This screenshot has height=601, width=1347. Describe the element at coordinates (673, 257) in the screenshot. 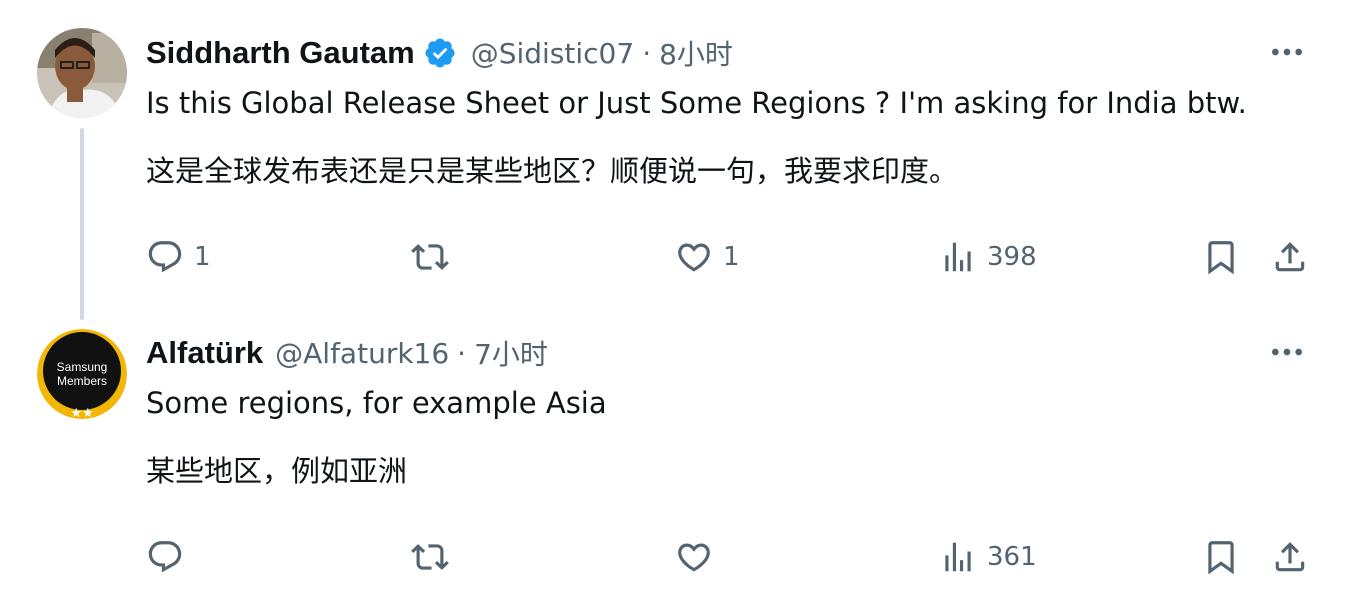

I see `action-bar: 1 1 398` at that location.